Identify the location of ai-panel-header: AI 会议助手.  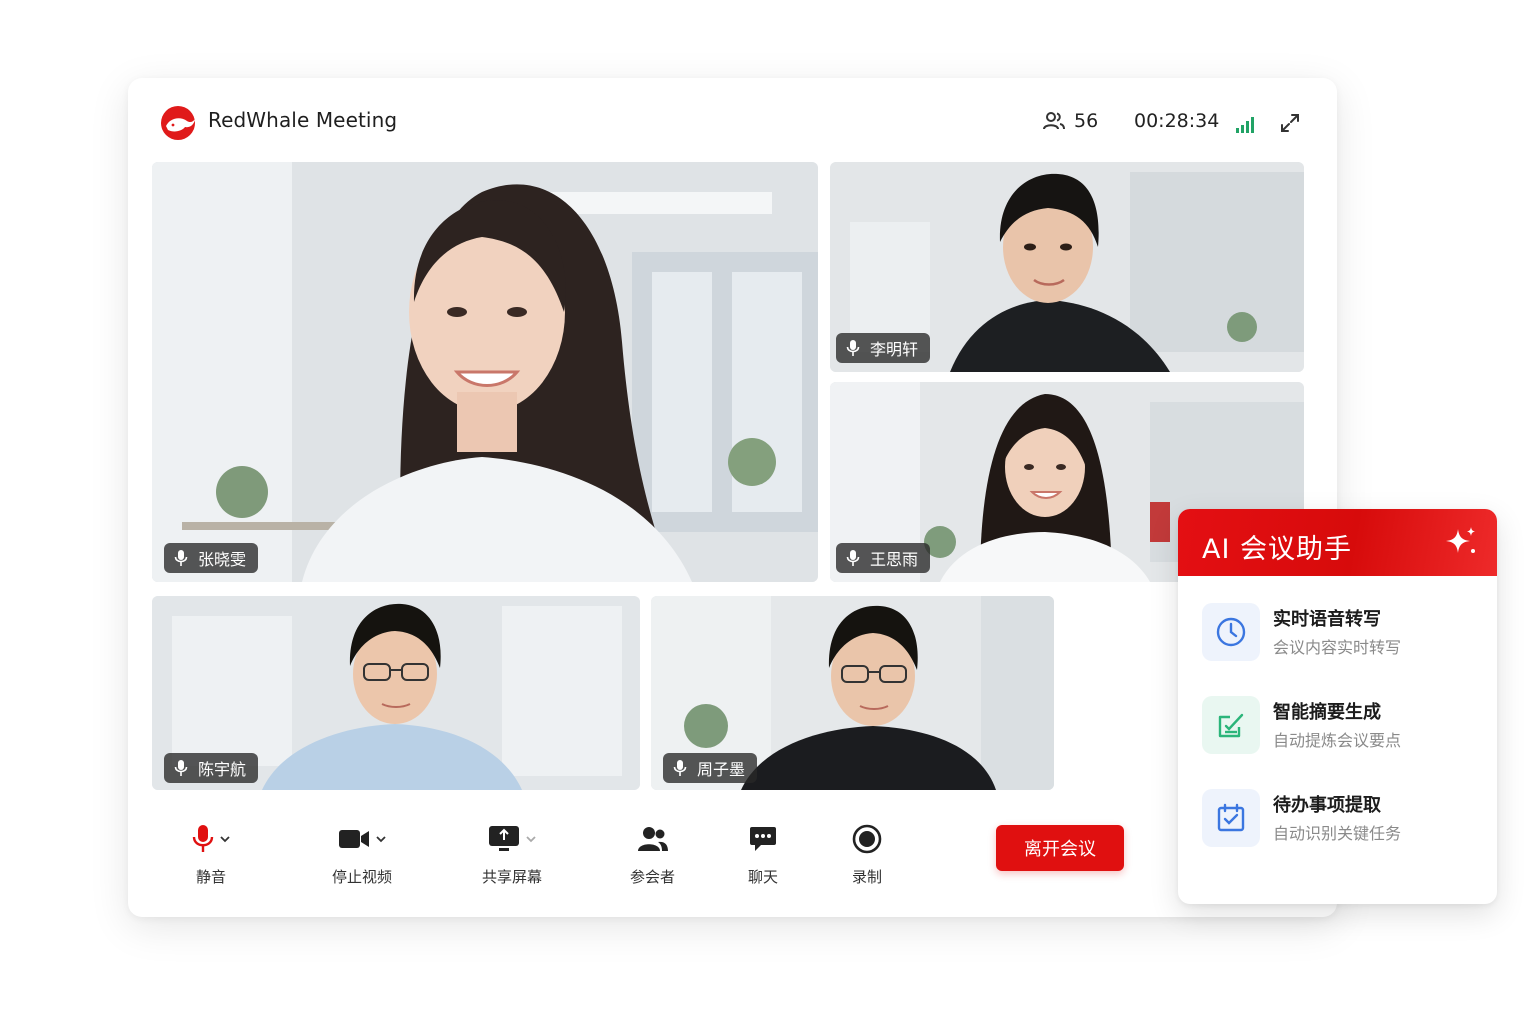
(1337, 542).